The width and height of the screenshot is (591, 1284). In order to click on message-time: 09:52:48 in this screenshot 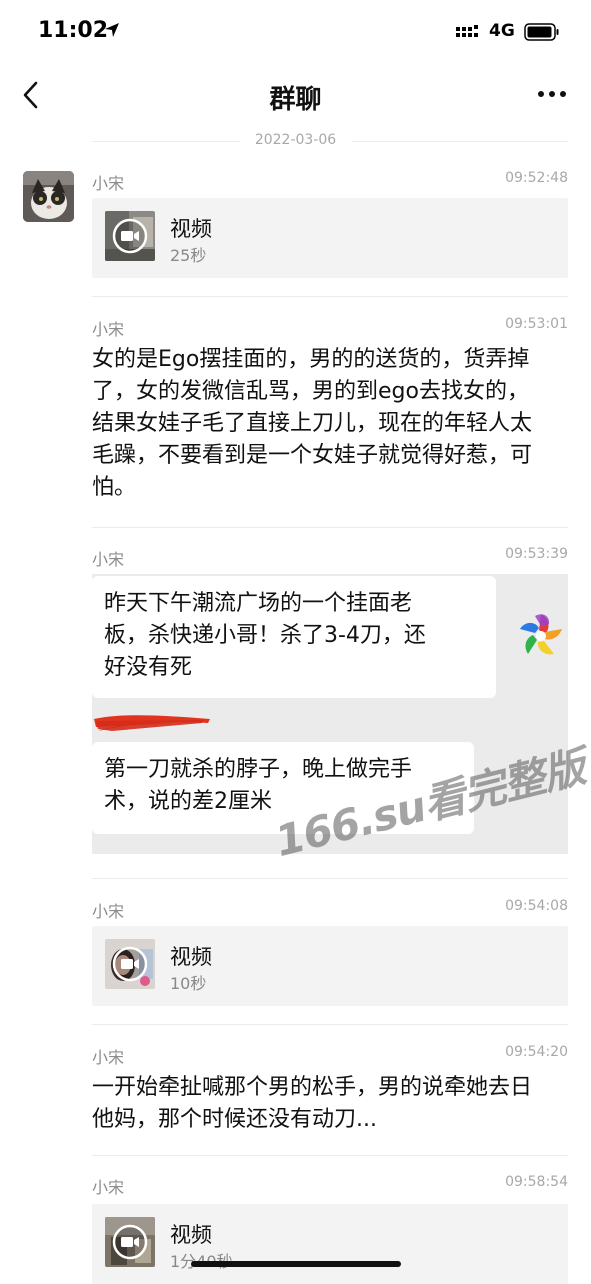, I will do `click(536, 178)`.